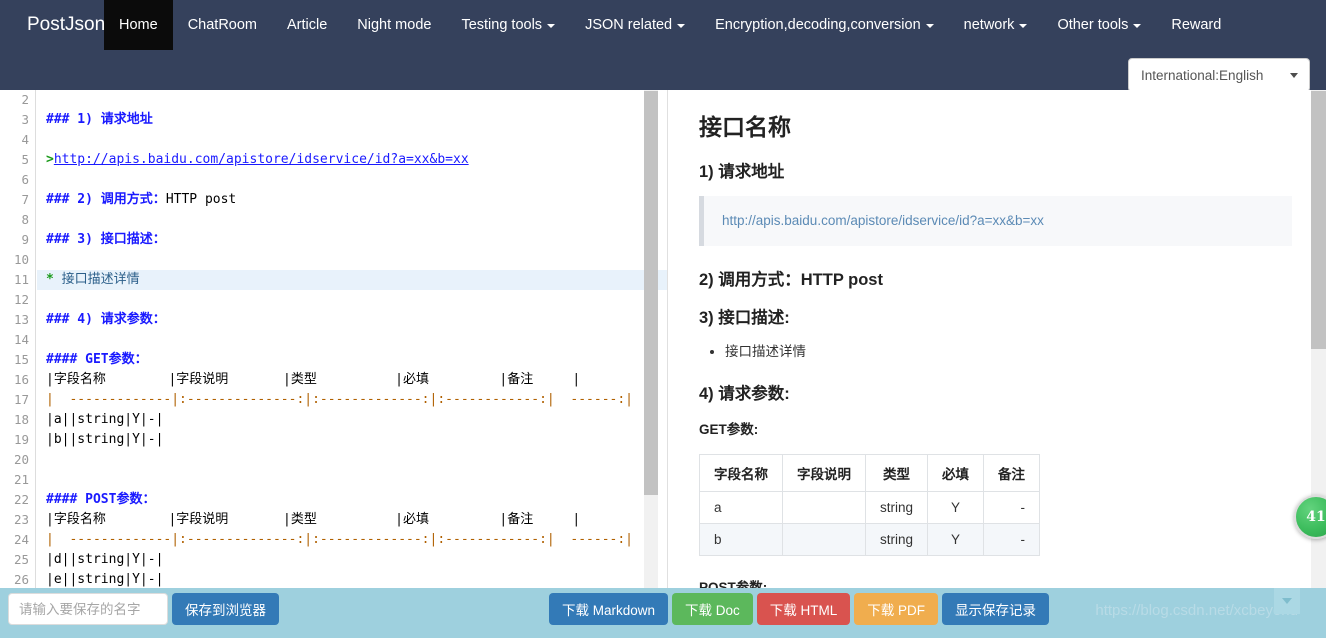 Image resolution: width=1326 pixels, height=638 pixels. What do you see at coordinates (742, 172) in the screenshot?
I see `preview-heading-1: 1) 请求地址` at bounding box center [742, 172].